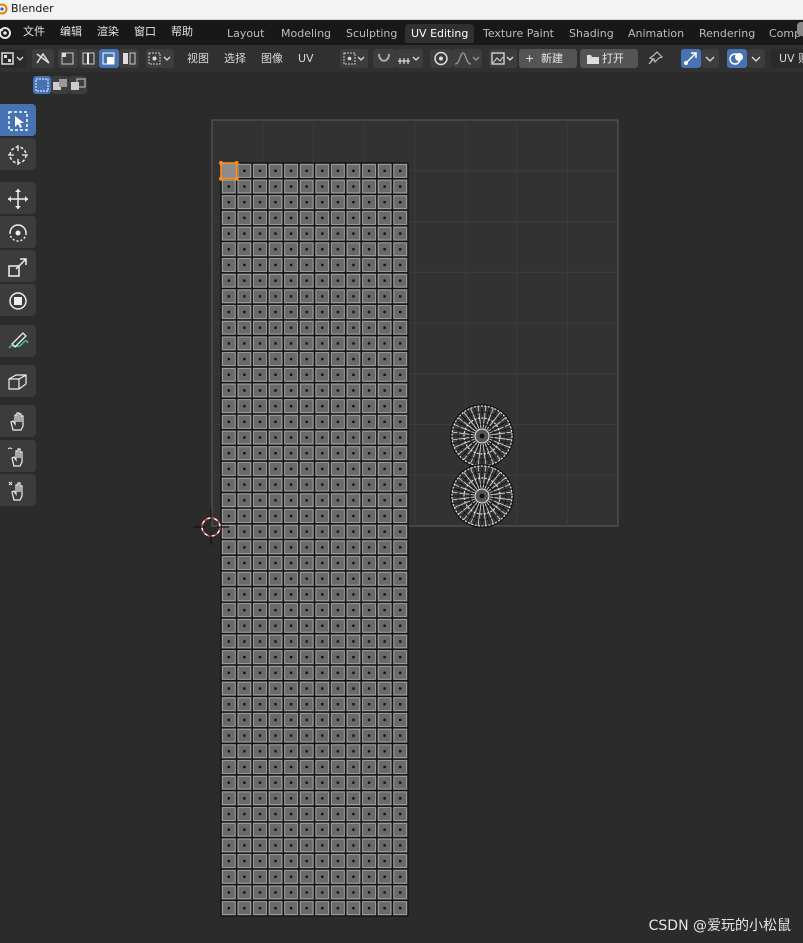 The height and width of the screenshot is (943, 803). I want to click on scale-icon, so click(17, 267).